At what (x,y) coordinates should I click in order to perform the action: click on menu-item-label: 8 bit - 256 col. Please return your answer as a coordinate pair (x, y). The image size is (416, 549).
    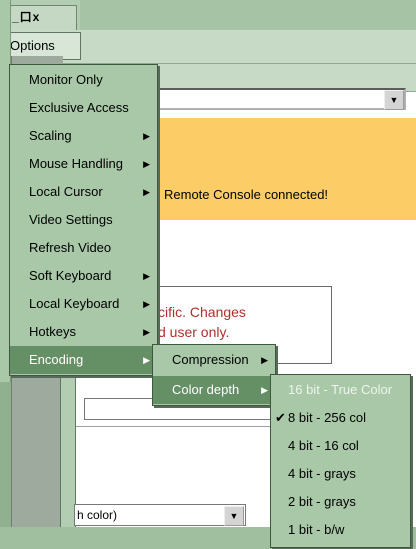
    Looking at the image, I should click on (327, 417).